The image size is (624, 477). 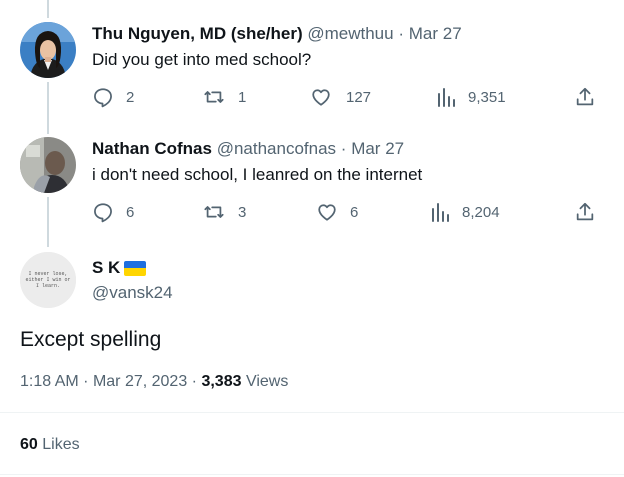 I want to click on reply-count: 6, so click(x=130, y=212).